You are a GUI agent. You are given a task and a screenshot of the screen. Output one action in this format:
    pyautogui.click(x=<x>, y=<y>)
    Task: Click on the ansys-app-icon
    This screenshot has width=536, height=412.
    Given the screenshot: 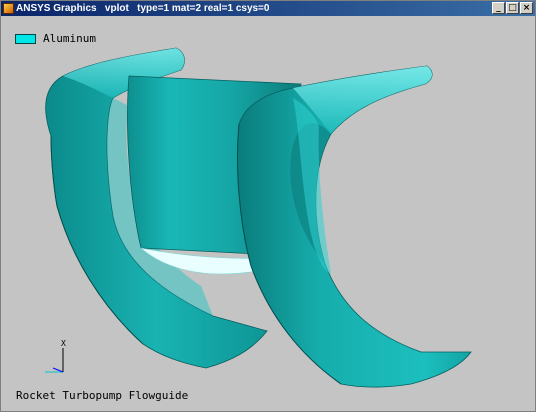 What is the action you would take?
    pyautogui.click(x=8, y=8)
    